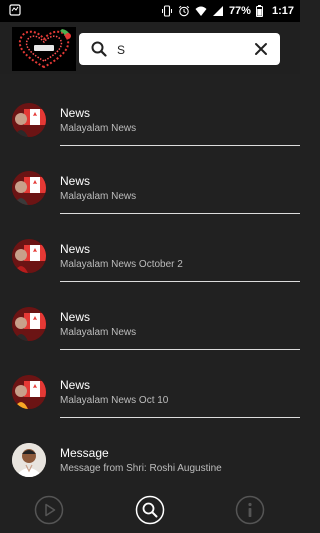 This screenshot has height=533, width=320. What do you see at coordinates (121, 264) in the screenshot?
I see `item-subtitle: Malayalam News October 2` at bounding box center [121, 264].